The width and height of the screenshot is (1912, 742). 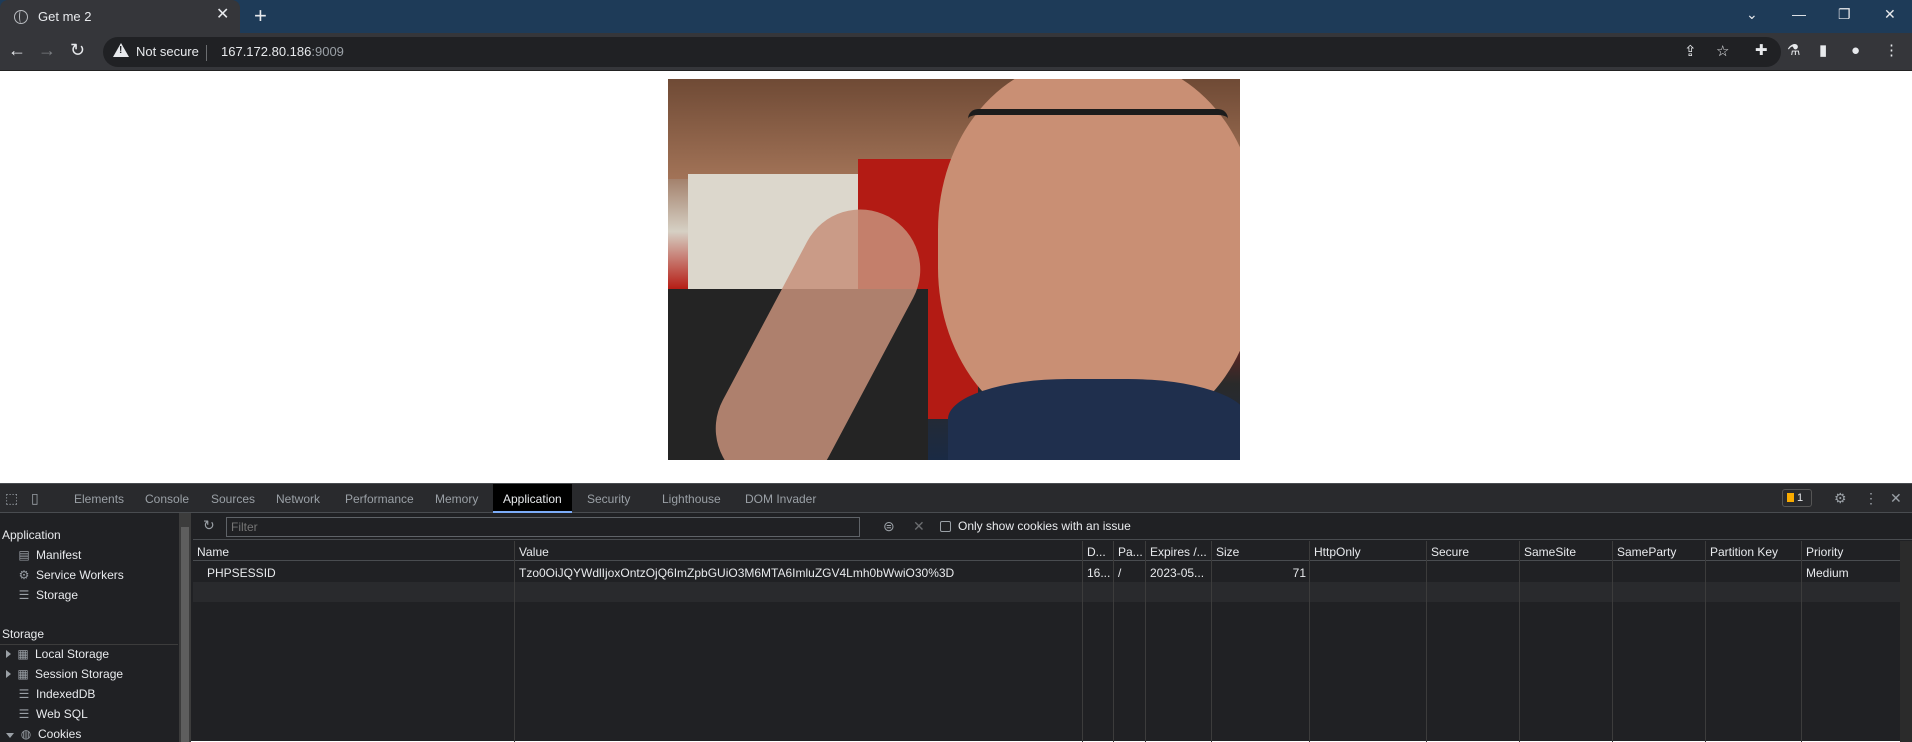 What do you see at coordinates (1690, 52) in the screenshot?
I see `share-icon: ⇪` at bounding box center [1690, 52].